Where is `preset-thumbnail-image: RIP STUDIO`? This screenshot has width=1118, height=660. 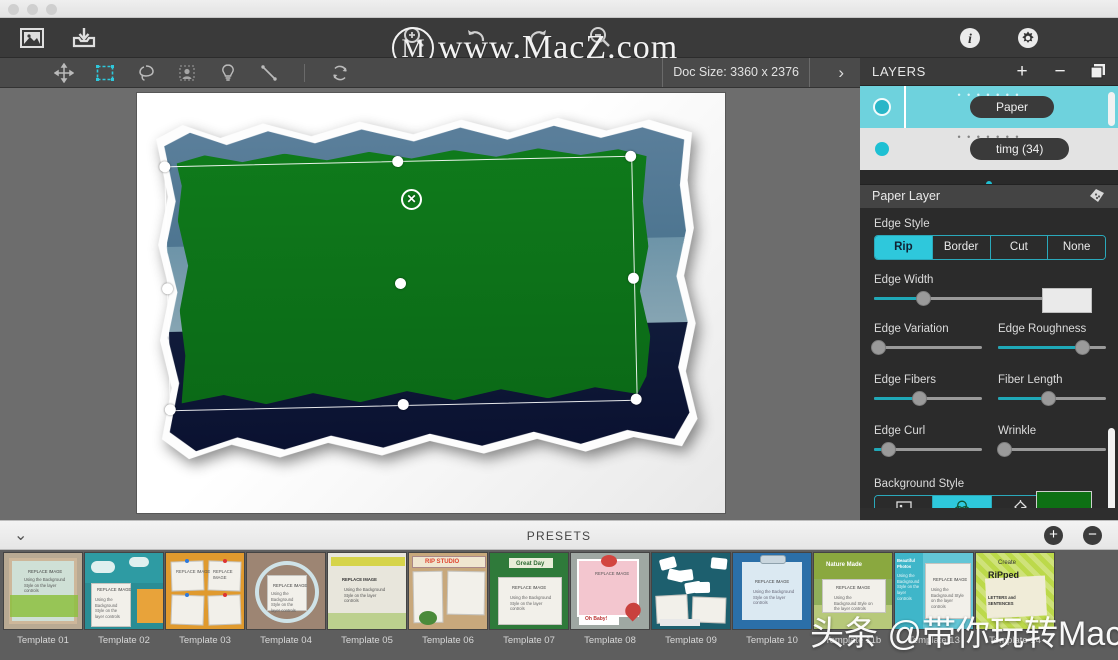 preset-thumbnail-image: RIP STUDIO is located at coordinates (448, 591).